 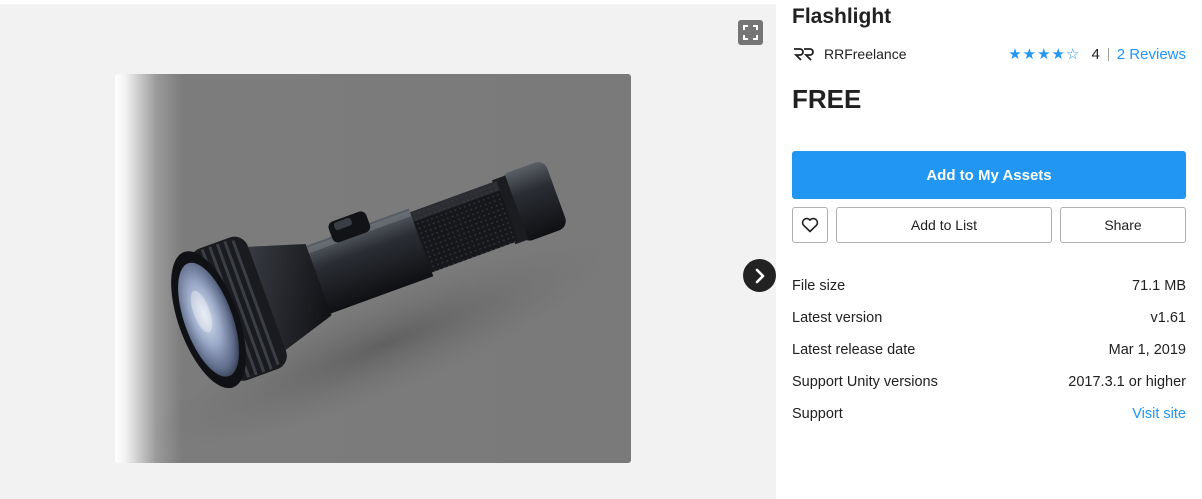 What do you see at coordinates (989, 318) in the screenshot?
I see `details-row-latest-version: Latest version v1.61` at bounding box center [989, 318].